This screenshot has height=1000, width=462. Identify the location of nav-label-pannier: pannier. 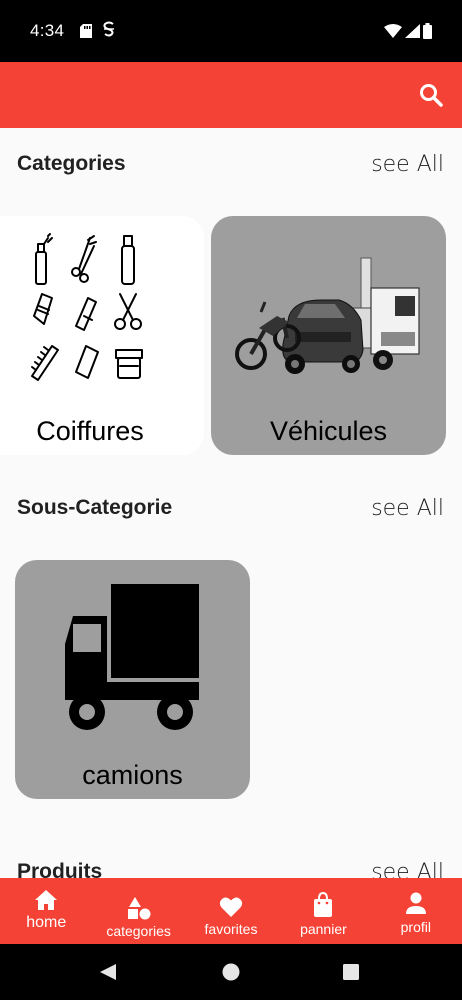
(323, 929).